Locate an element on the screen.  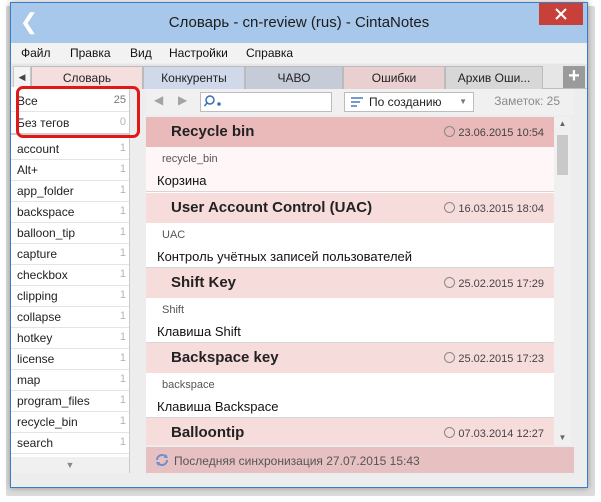
note-title: Shift Key is located at coordinates (204, 282).